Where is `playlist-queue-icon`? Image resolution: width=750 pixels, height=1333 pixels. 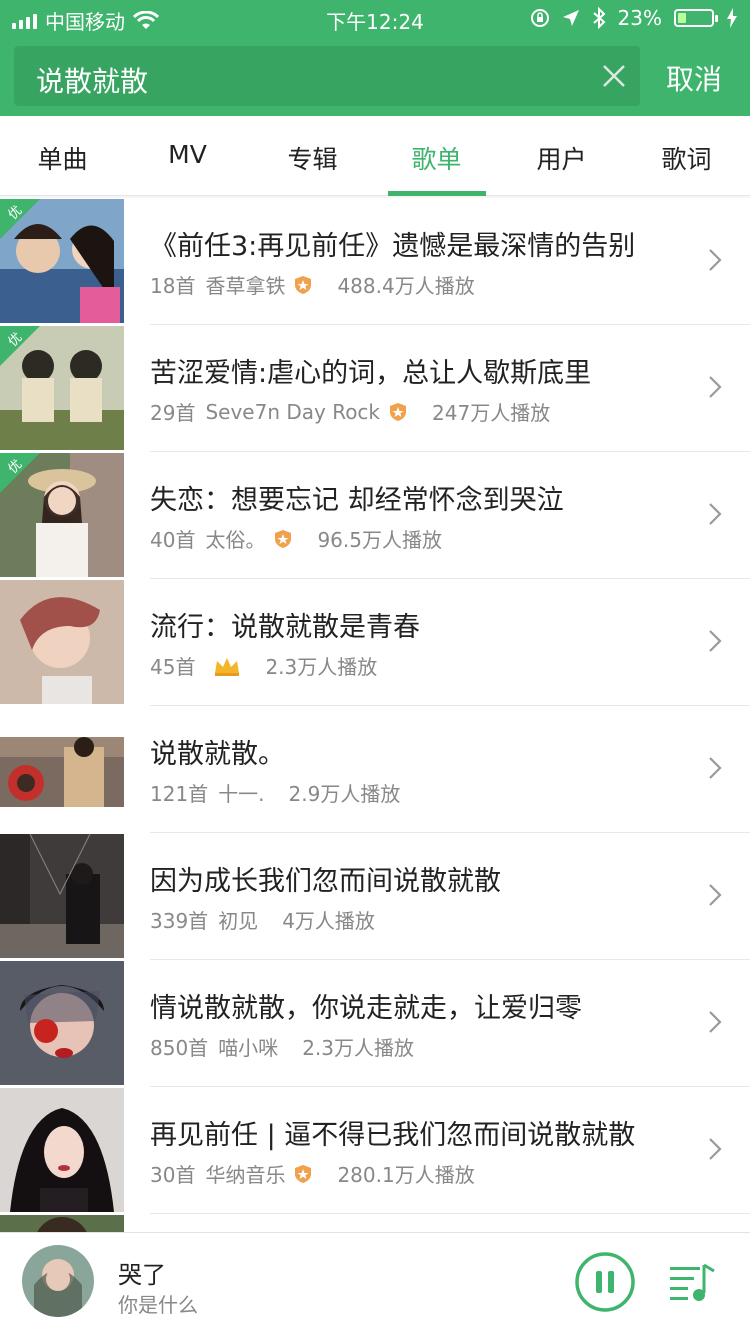 playlist-queue-icon is located at coordinates (692, 1283).